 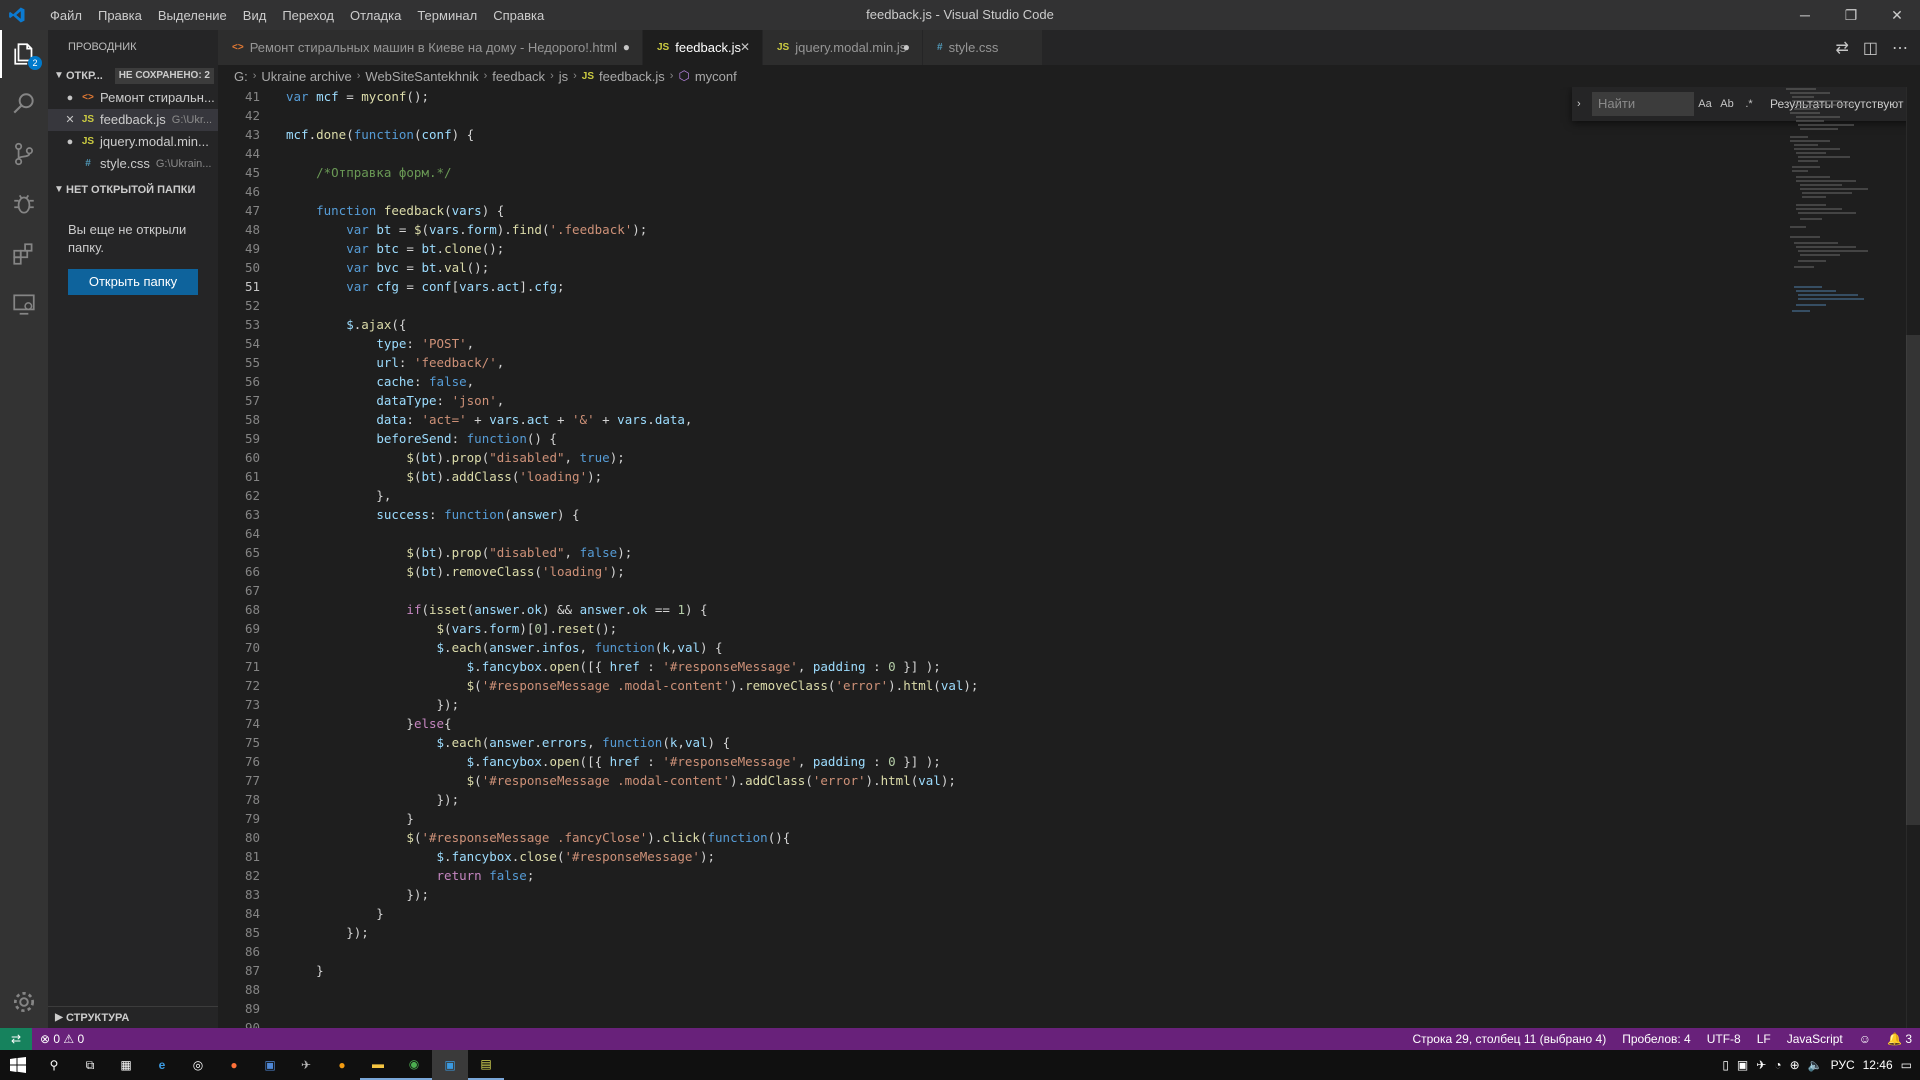 I want to click on code-line: mcf.done(function(conf) {, so click(x=632, y=134).